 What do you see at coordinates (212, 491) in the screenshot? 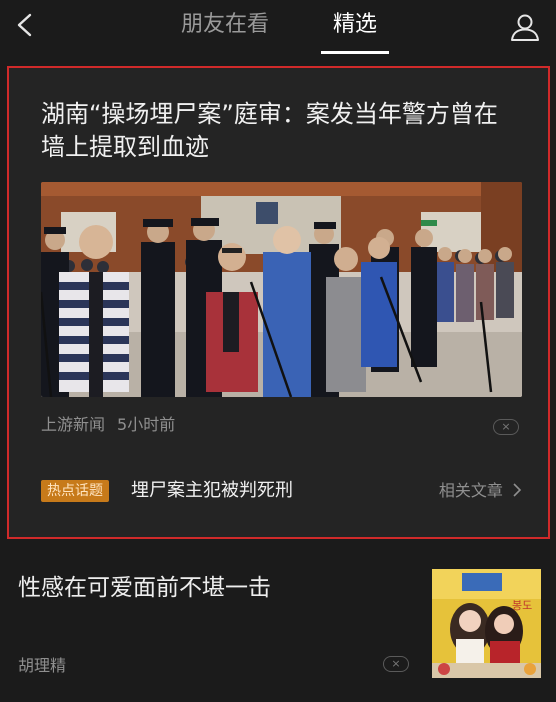
I see `hot-topic-text: 埋尸案主犯被判死刑` at bounding box center [212, 491].